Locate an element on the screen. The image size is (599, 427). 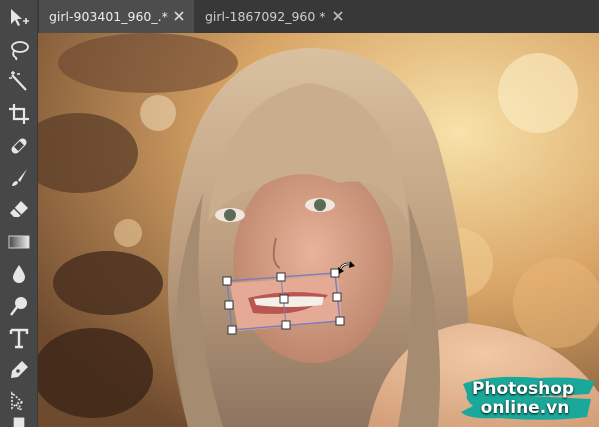
tab-title: girl-903401_960_.* is located at coordinates (108, 16).